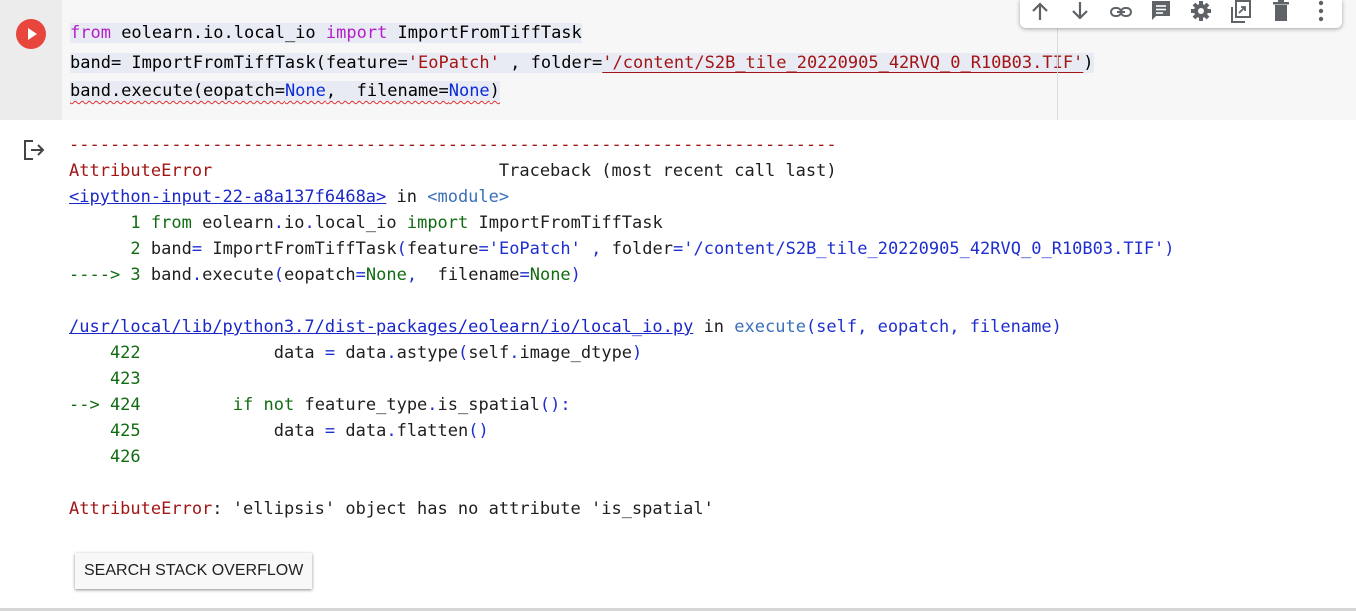 The width and height of the screenshot is (1356, 611). What do you see at coordinates (484, 33) in the screenshot?
I see `code-token: ImportFromTiffTask` at bounding box center [484, 33].